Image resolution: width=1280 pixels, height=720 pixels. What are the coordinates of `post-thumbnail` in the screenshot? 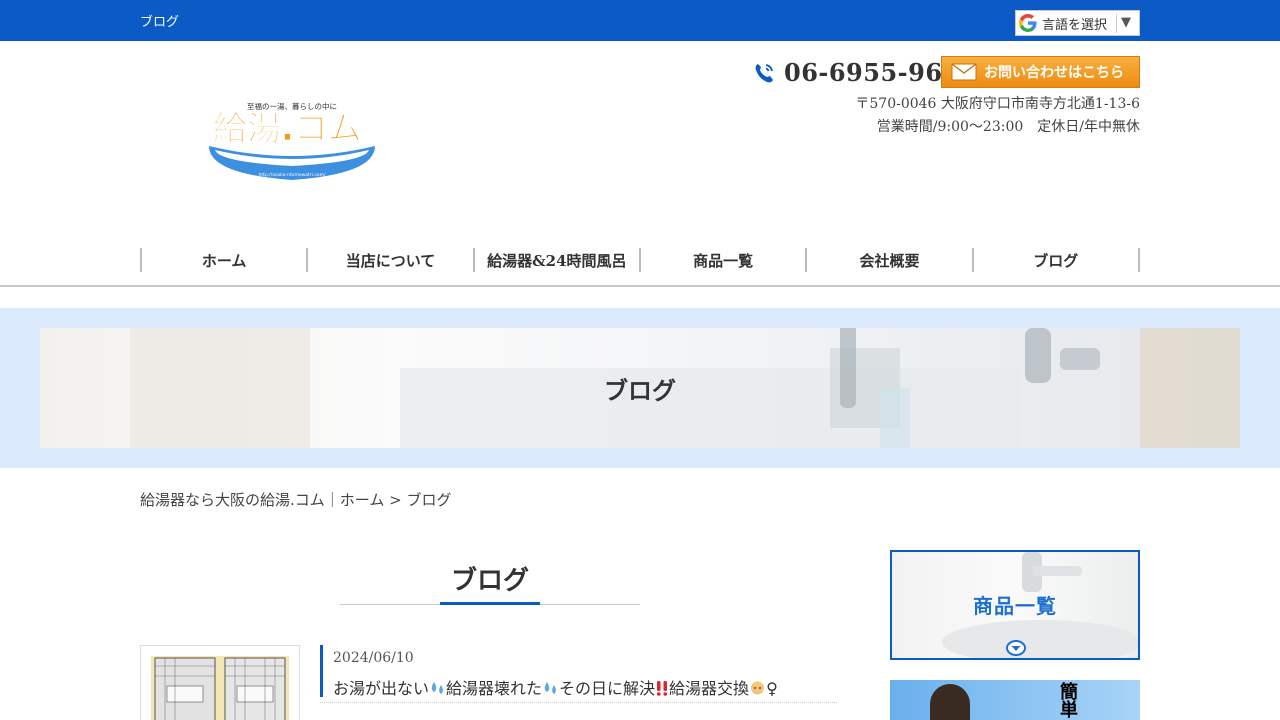 It's located at (220, 682).